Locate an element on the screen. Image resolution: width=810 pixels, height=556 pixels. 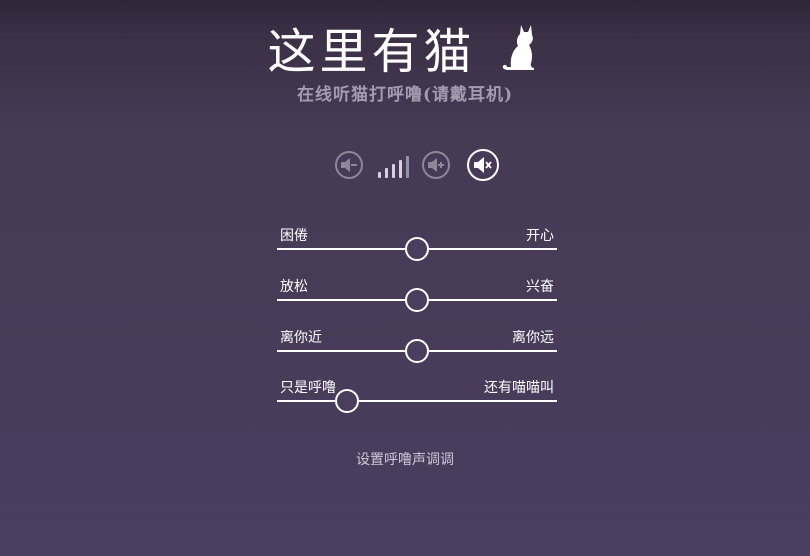
slider-right-label: 离你远 is located at coordinates (533, 338).